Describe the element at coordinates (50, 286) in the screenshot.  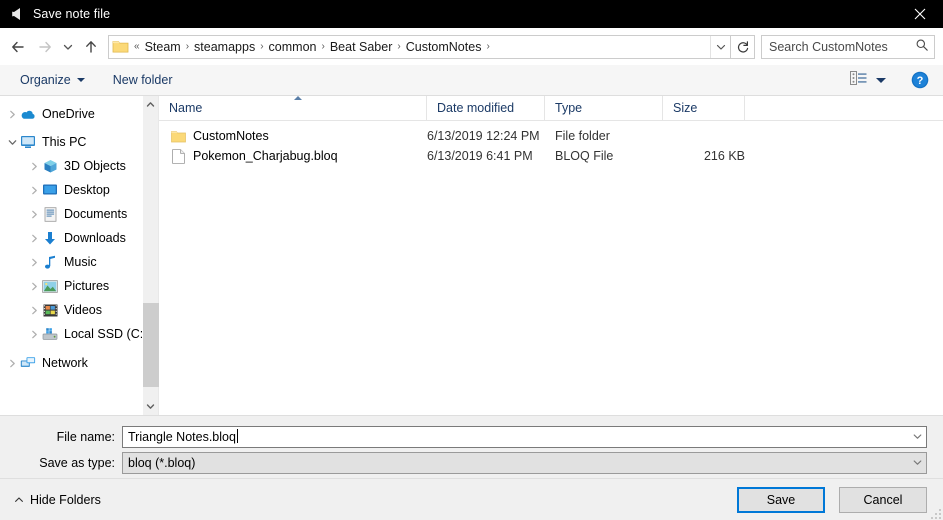
I see `pictures-icon` at that location.